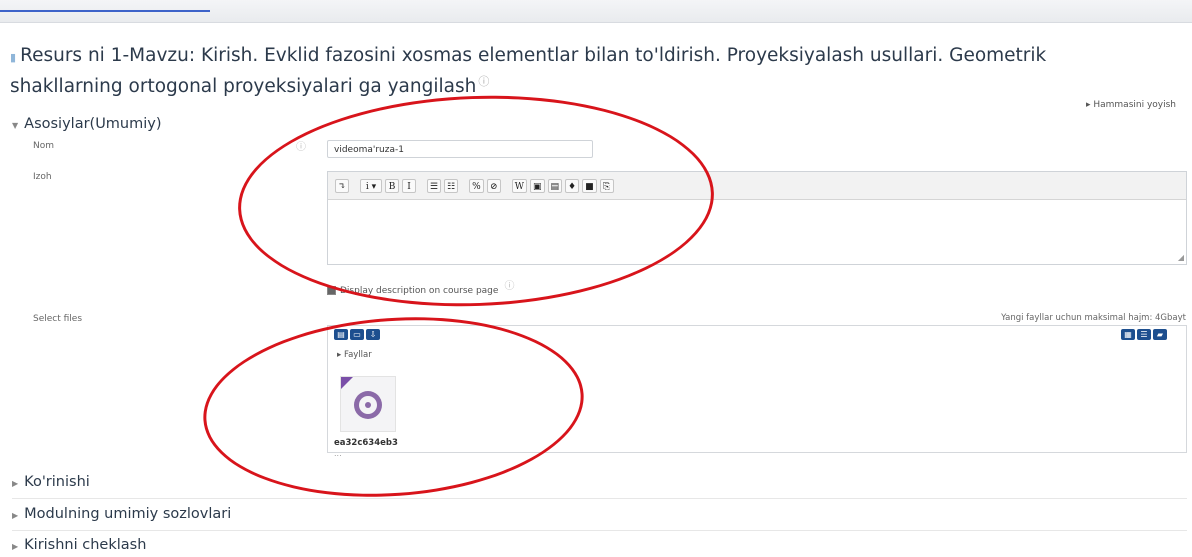  I want to click on word-import-button: W, so click(519, 185).